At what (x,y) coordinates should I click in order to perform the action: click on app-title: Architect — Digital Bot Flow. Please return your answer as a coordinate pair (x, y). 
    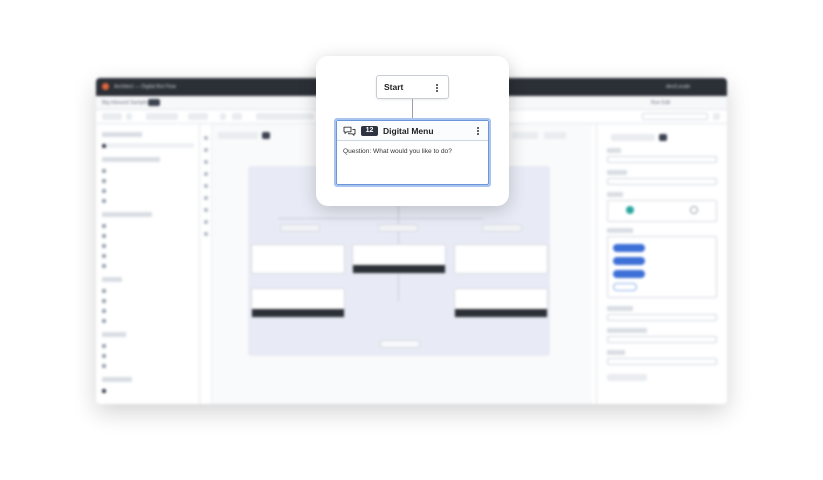
    Looking at the image, I should click on (145, 87).